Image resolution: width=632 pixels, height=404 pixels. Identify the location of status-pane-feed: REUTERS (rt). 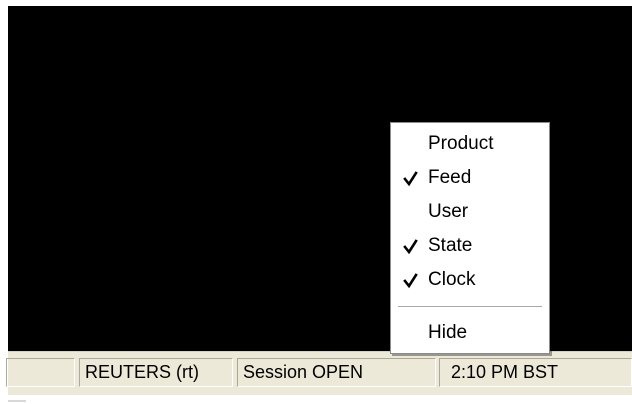
(156, 372).